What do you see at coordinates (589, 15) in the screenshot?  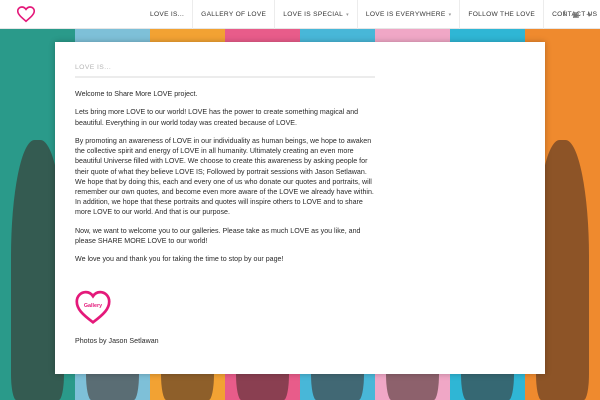 I see `twitter-icon: ✦` at bounding box center [589, 15].